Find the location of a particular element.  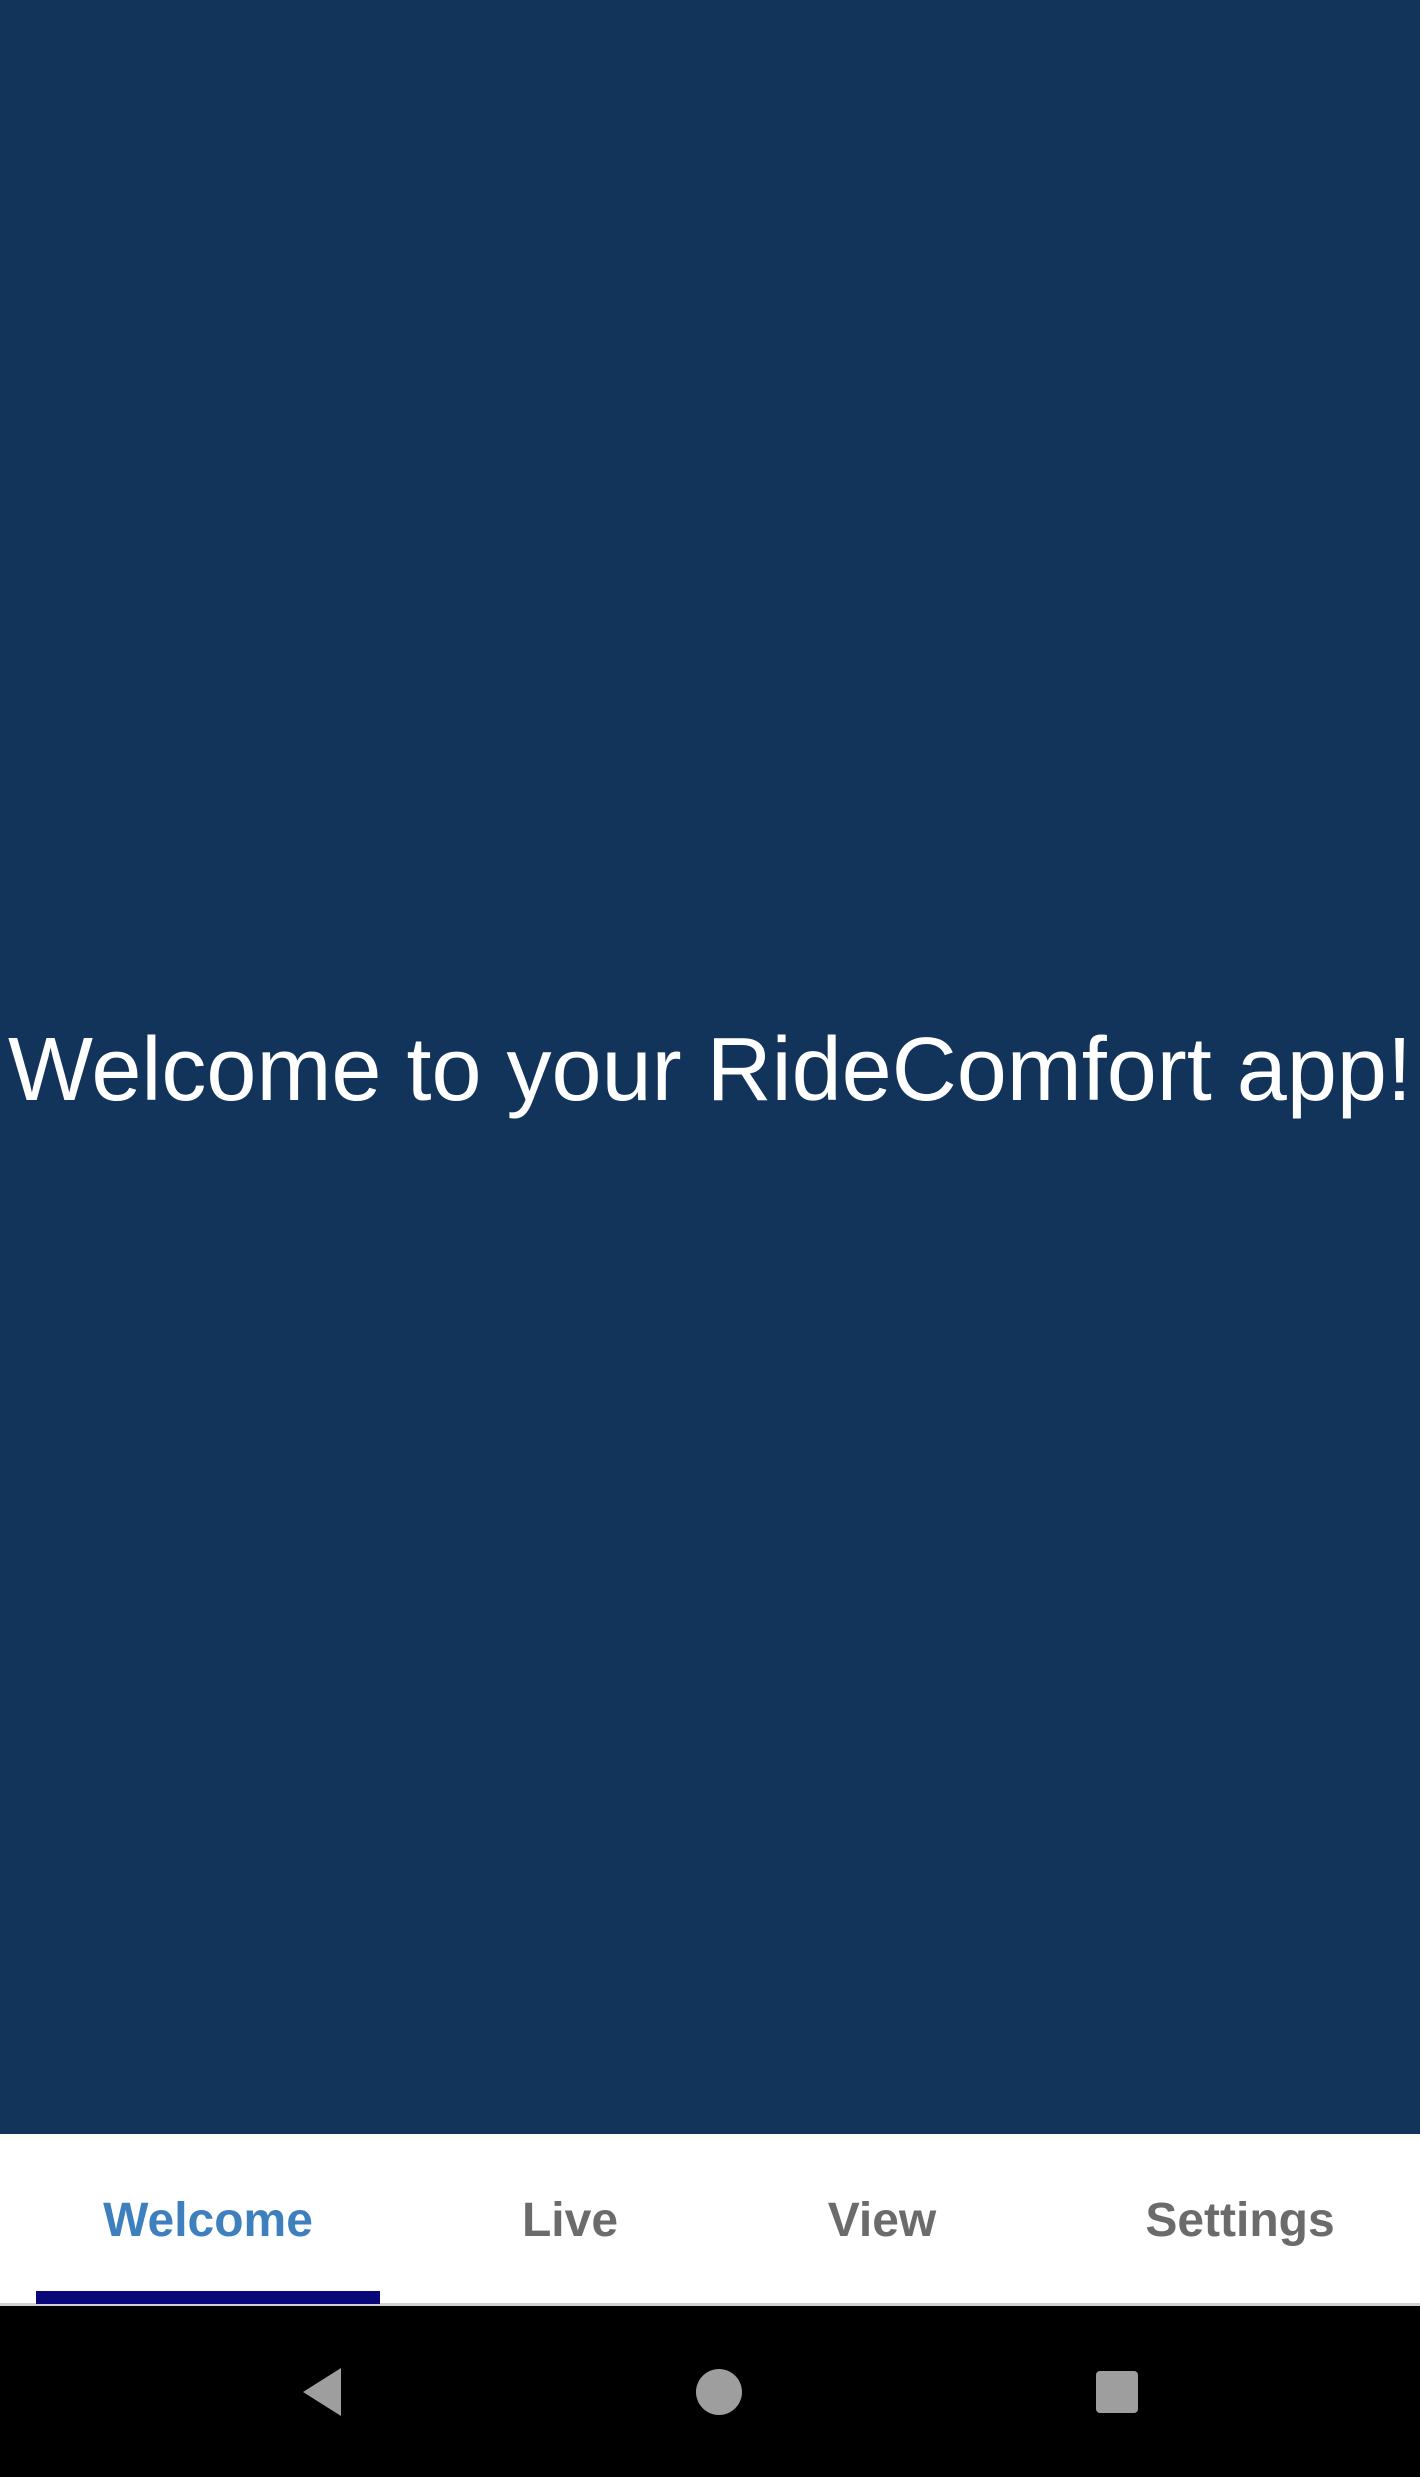

home-icon is located at coordinates (719, 2391).